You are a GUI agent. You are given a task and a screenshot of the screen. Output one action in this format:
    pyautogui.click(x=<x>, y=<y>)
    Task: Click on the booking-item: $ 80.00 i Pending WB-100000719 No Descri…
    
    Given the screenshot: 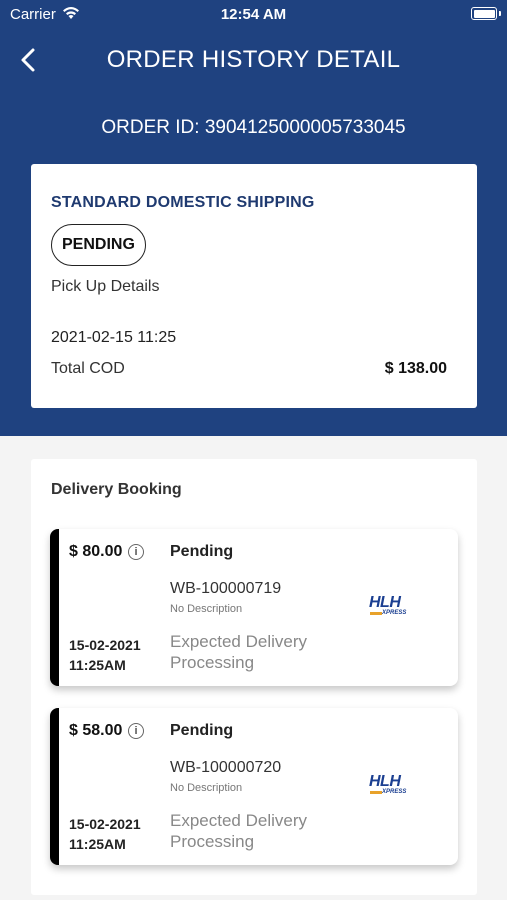 What is the action you would take?
    pyautogui.click(x=254, y=607)
    